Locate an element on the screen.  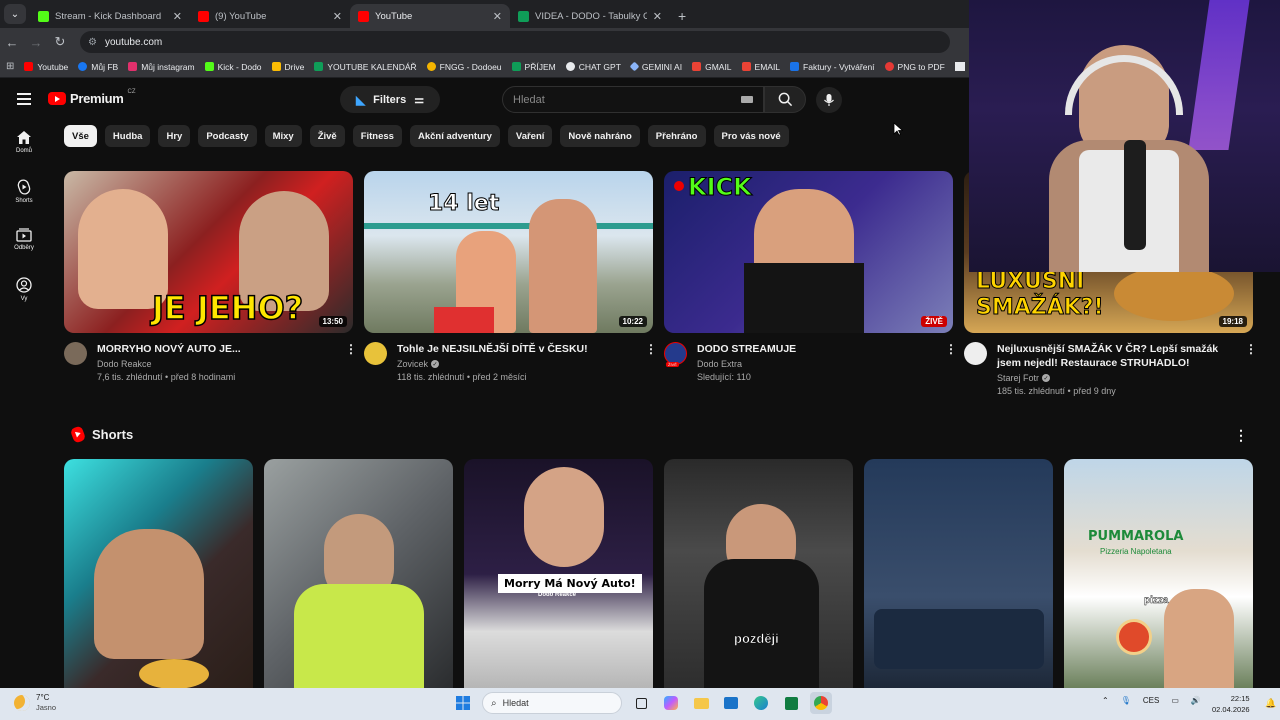
filters-button: ◣ Filters ⚌ is located at coordinates (390, 99).